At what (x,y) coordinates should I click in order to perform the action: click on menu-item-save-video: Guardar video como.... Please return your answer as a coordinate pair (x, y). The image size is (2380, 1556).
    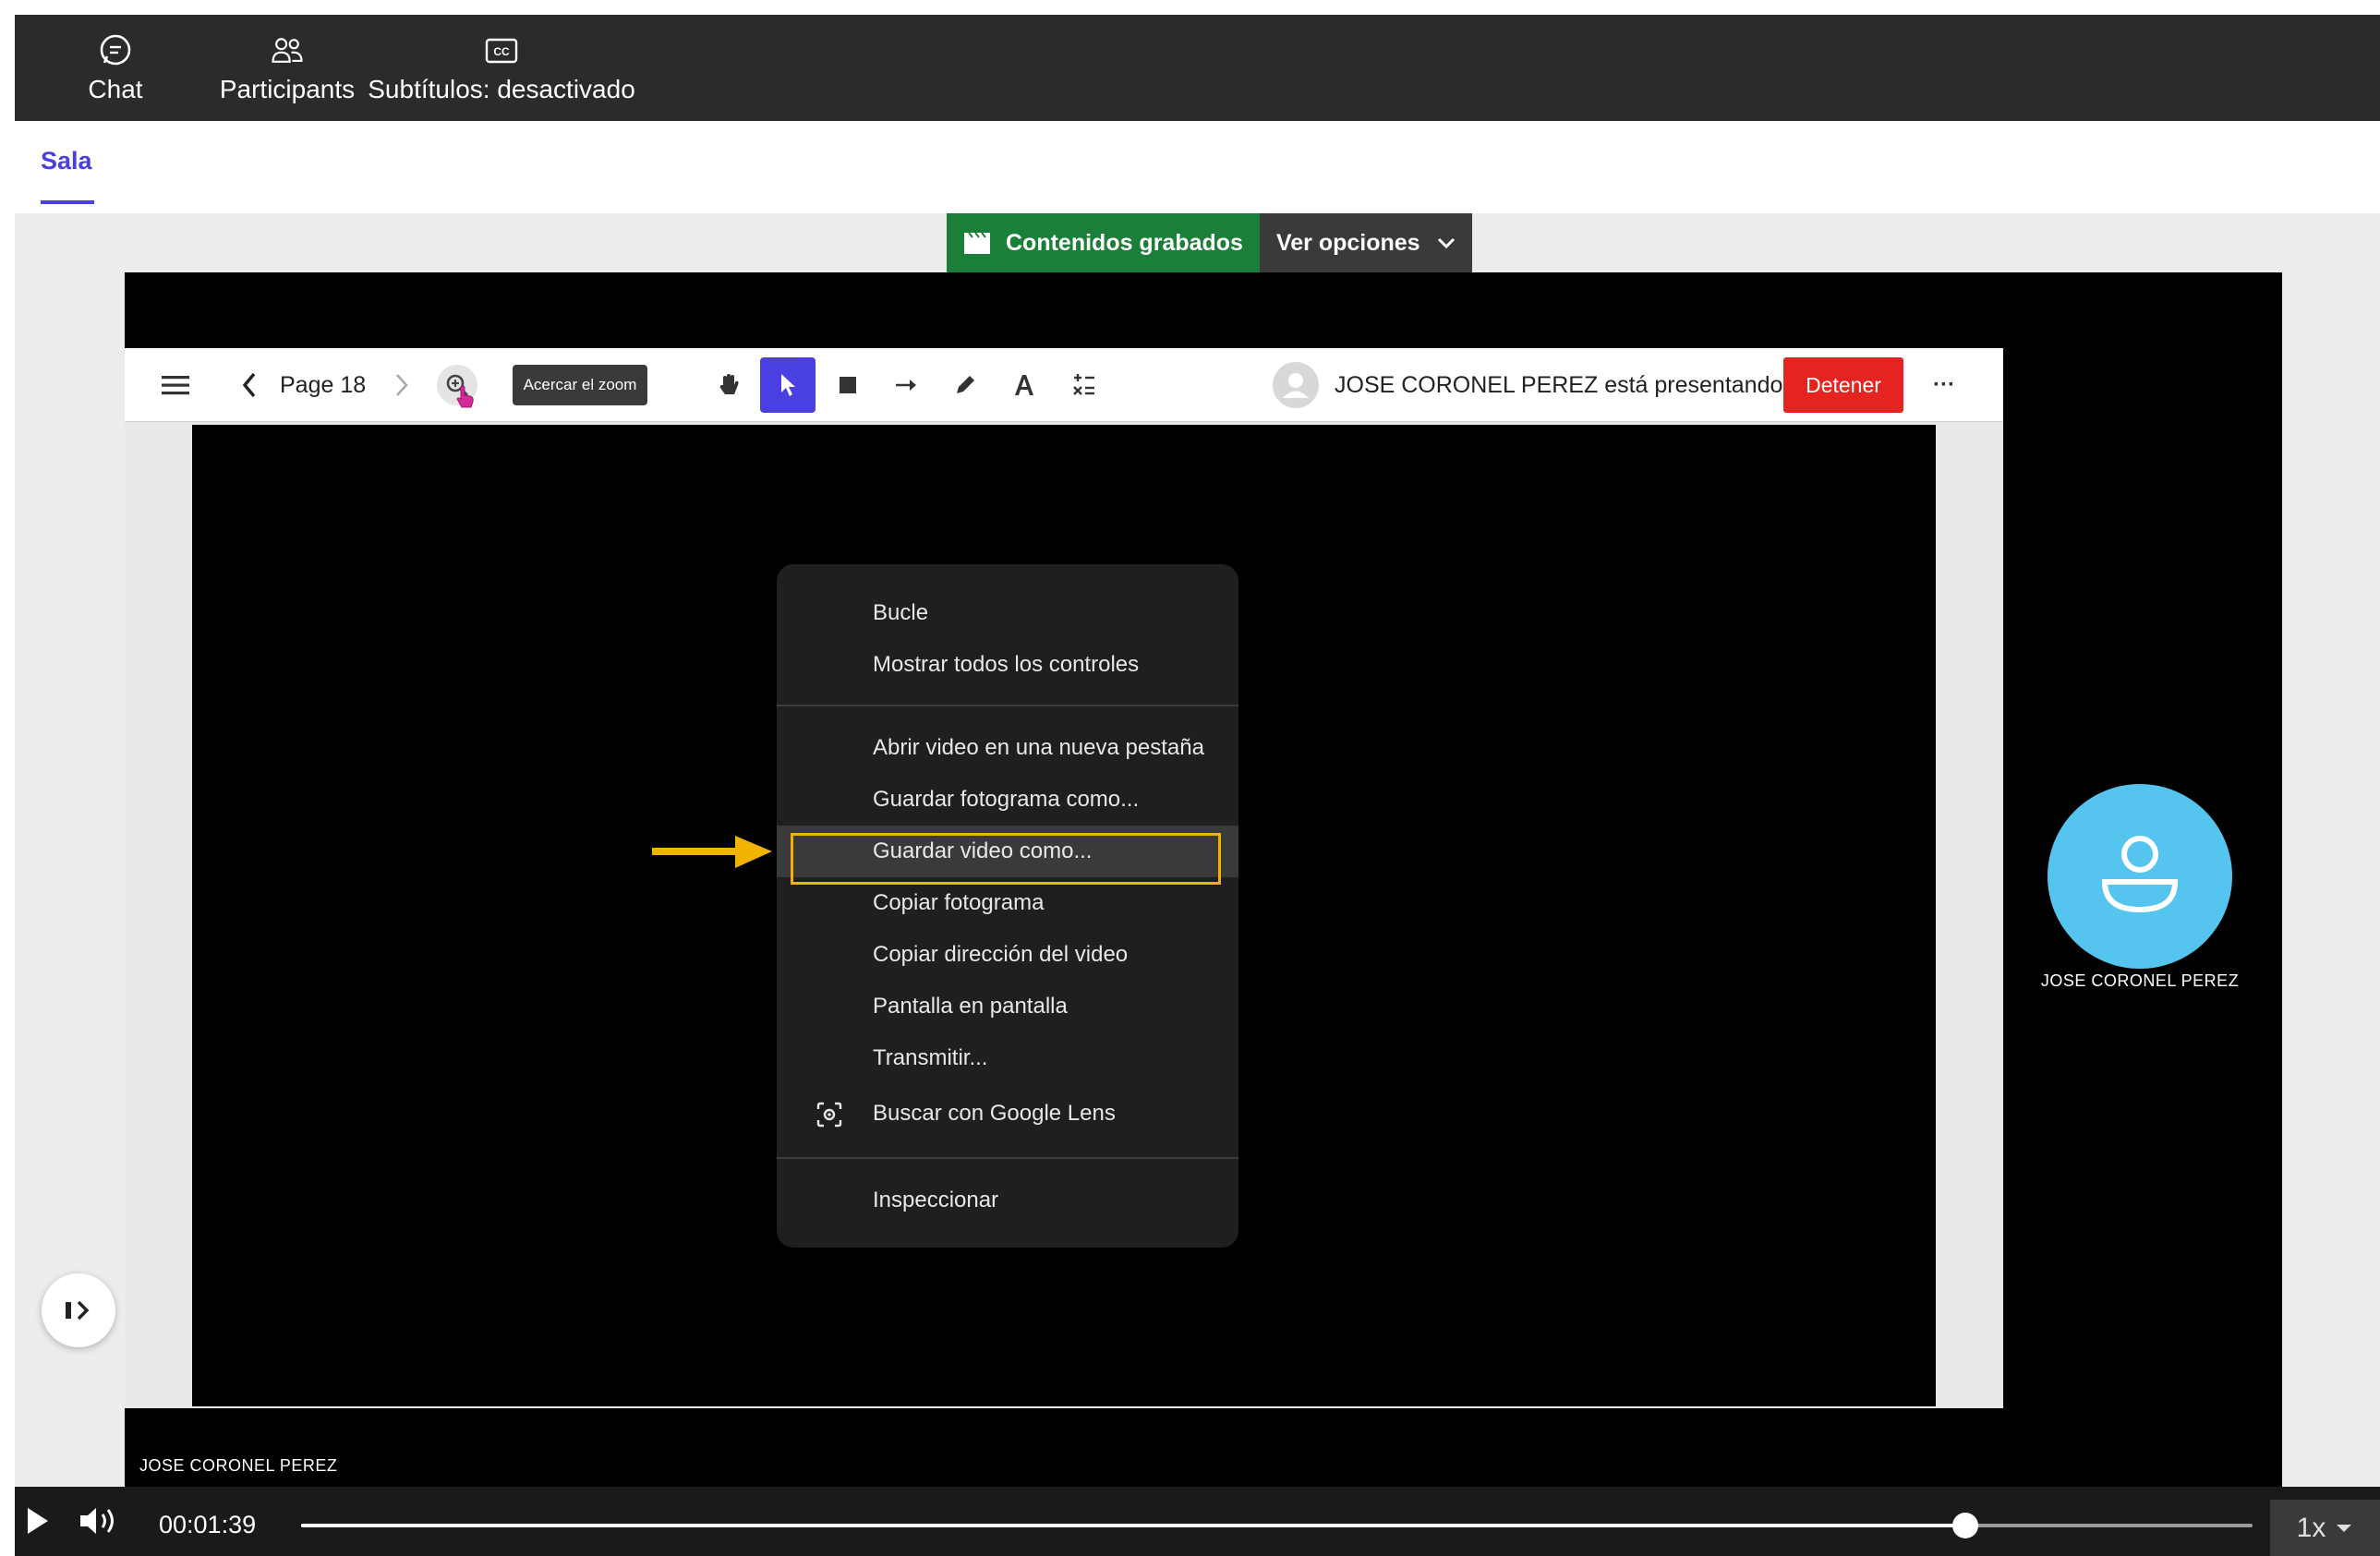
    Looking at the image, I should click on (1007, 852).